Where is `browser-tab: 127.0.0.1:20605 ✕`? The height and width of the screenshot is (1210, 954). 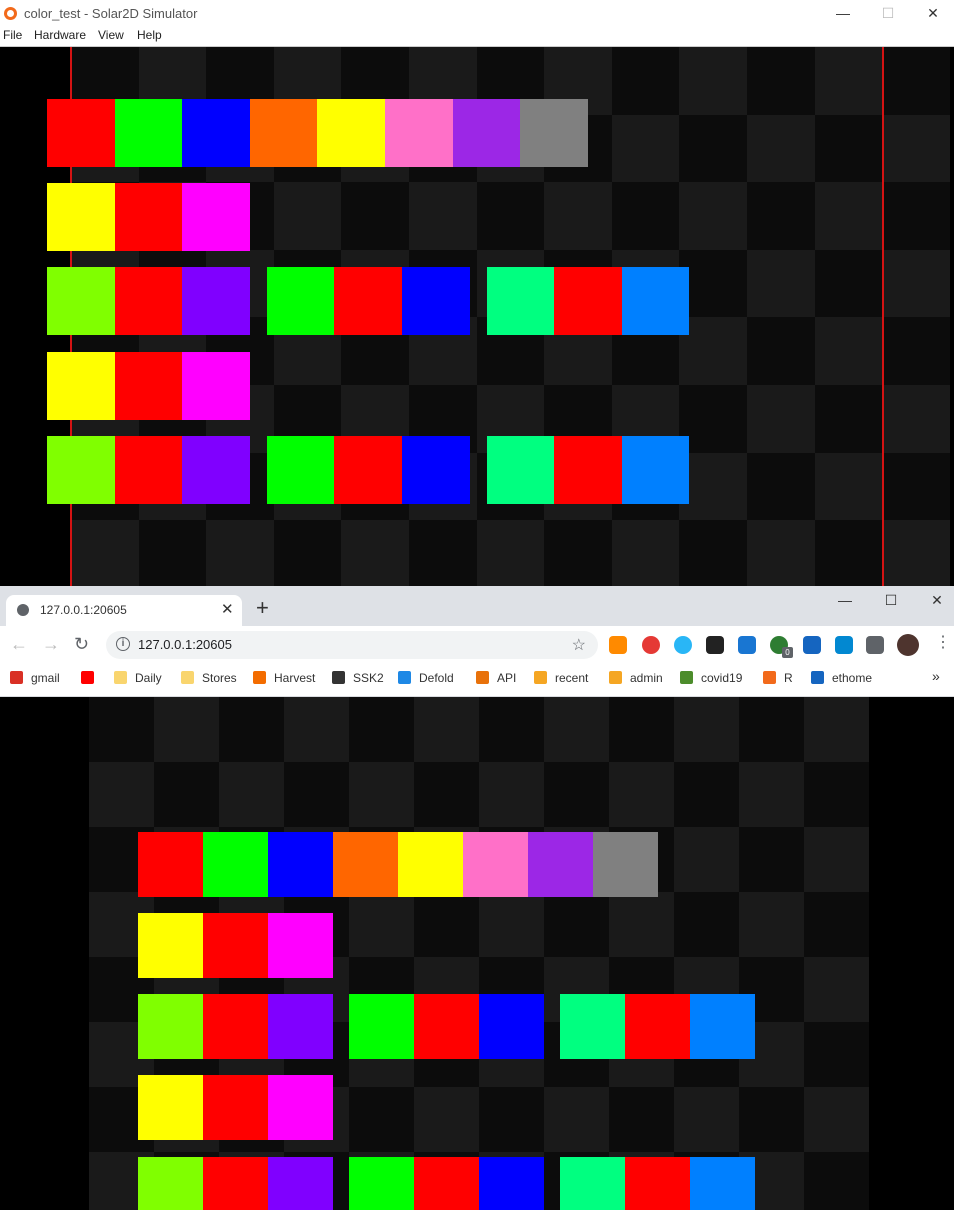 browser-tab: 127.0.0.1:20605 ✕ is located at coordinates (124, 610).